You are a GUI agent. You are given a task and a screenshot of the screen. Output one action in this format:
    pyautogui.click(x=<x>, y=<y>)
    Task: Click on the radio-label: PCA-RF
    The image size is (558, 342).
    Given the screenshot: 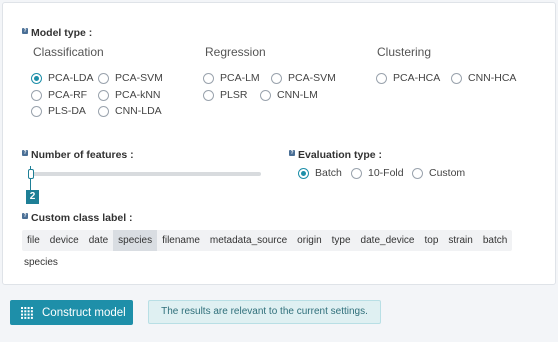 What is the action you would take?
    pyautogui.click(x=68, y=95)
    